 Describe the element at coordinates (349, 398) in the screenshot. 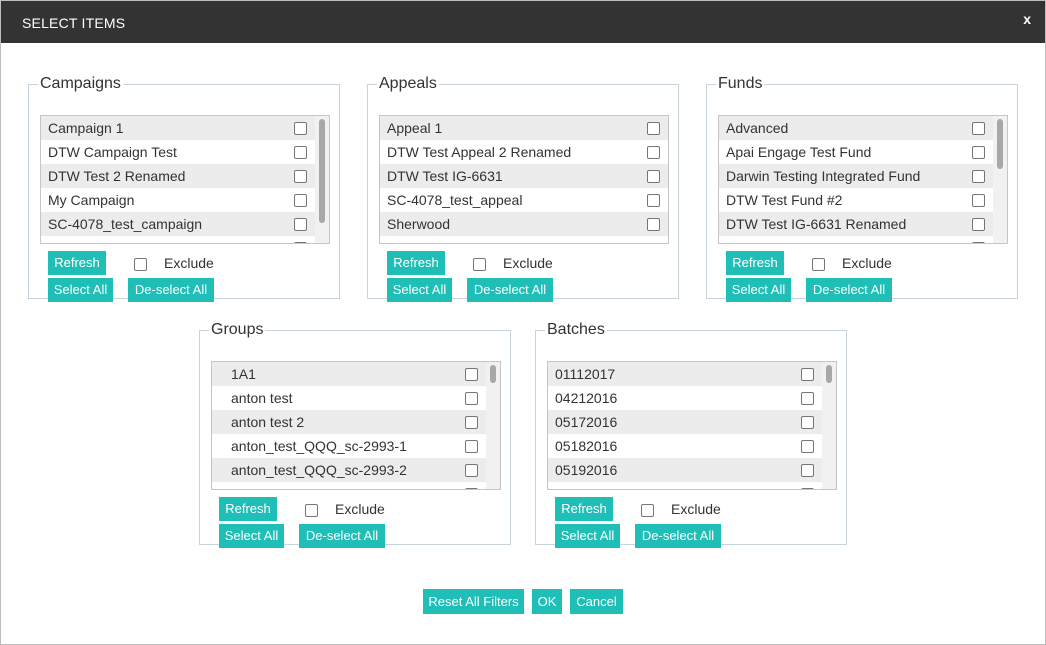

I see `list-item: anton test` at that location.